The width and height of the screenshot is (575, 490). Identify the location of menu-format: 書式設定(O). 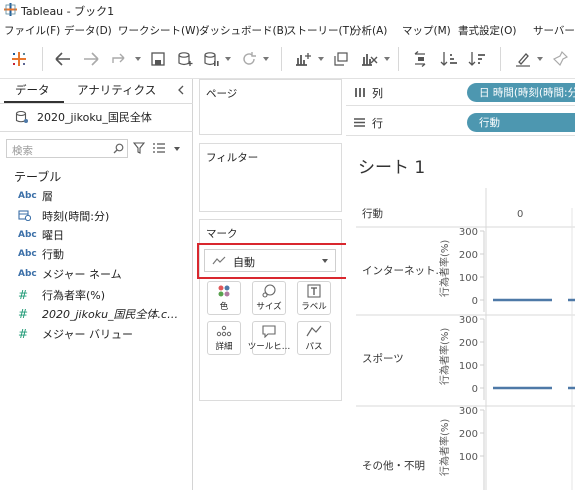
(487, 30).